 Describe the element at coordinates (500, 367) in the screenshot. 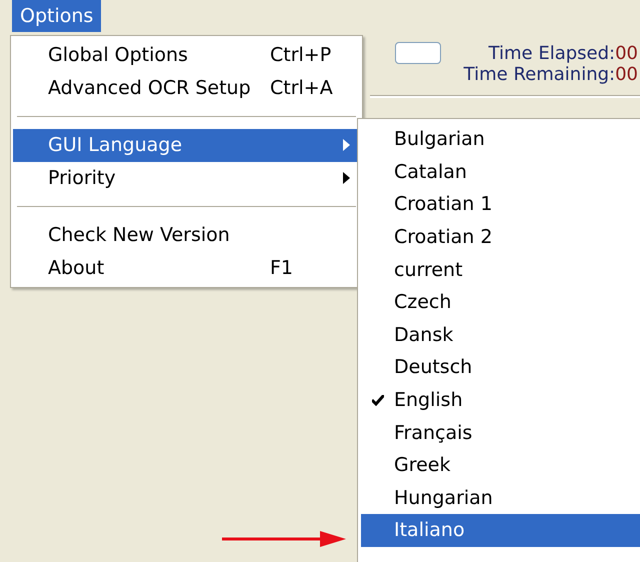

I see `menu-item: Deutsch` at that location.